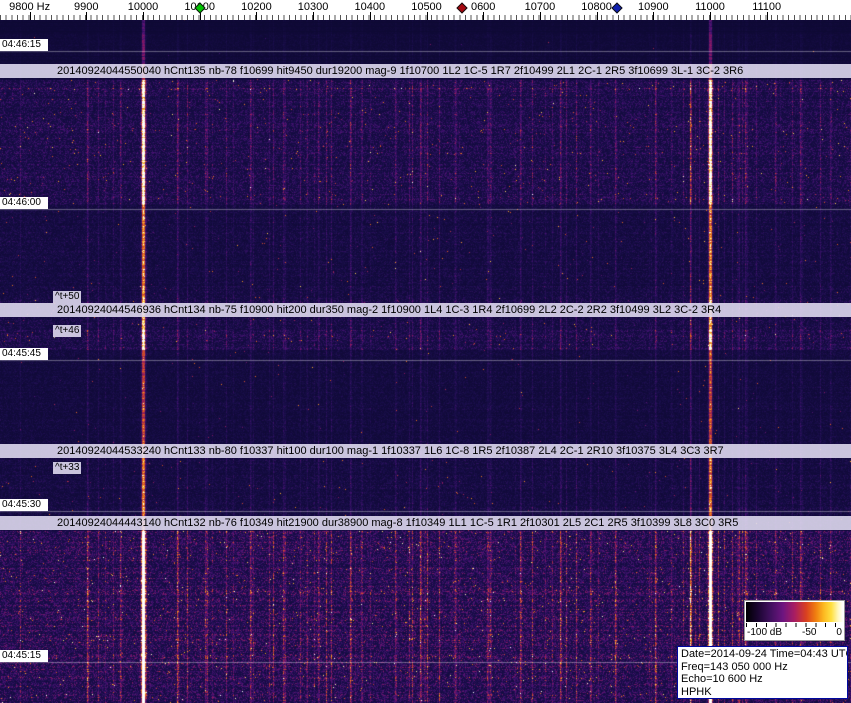 The image size is (851, 703). Describe the element at coordinates (794, 612) in the screenshot. I see `colorbar-gradient` at that location.